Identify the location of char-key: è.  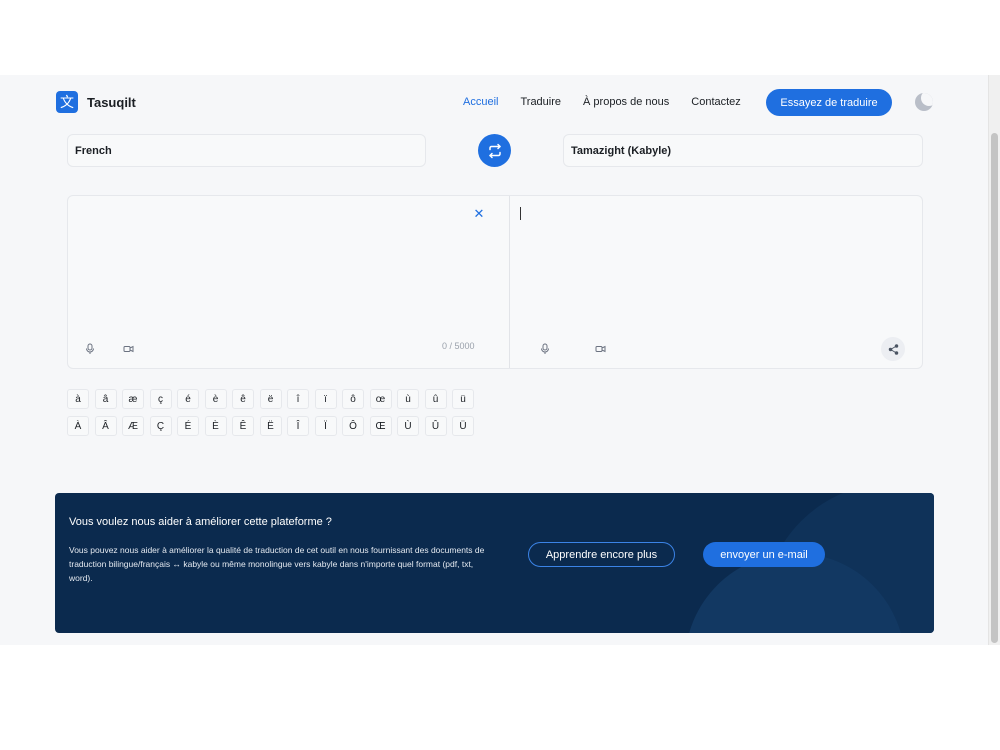
(215, 399).